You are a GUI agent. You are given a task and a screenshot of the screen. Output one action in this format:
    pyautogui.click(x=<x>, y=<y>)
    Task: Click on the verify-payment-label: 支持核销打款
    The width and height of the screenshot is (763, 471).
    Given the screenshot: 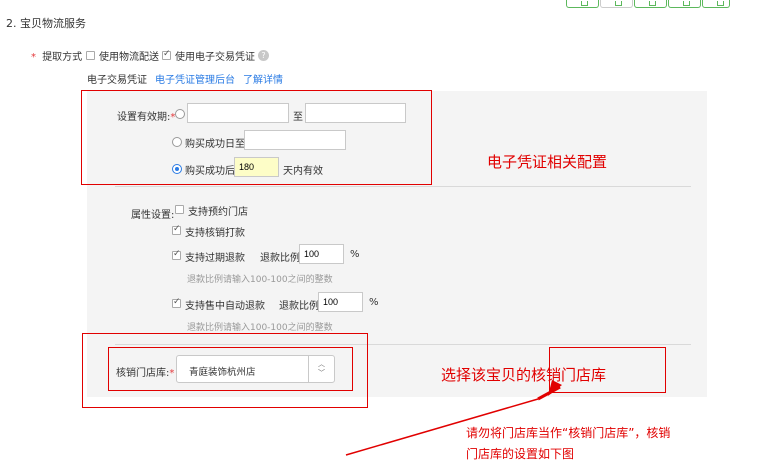 What is the action you would take?
    pyautogui.click(x=215, y=233)
    